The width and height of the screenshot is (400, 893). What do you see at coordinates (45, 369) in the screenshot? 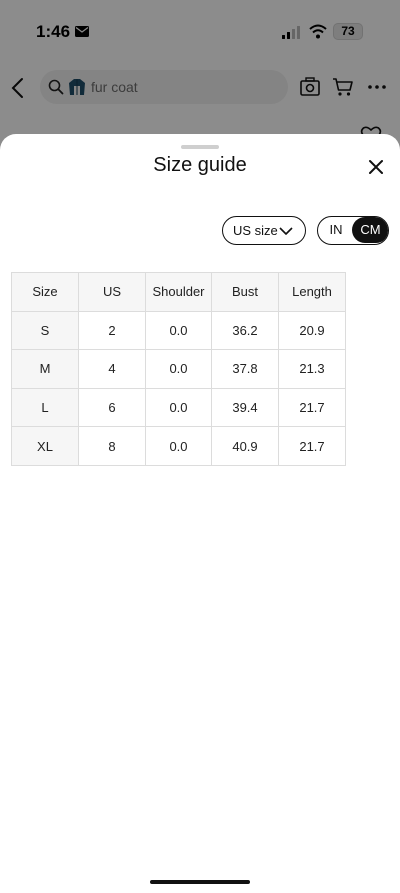
I see `cell-size: M` at bounding box center [45, 369].